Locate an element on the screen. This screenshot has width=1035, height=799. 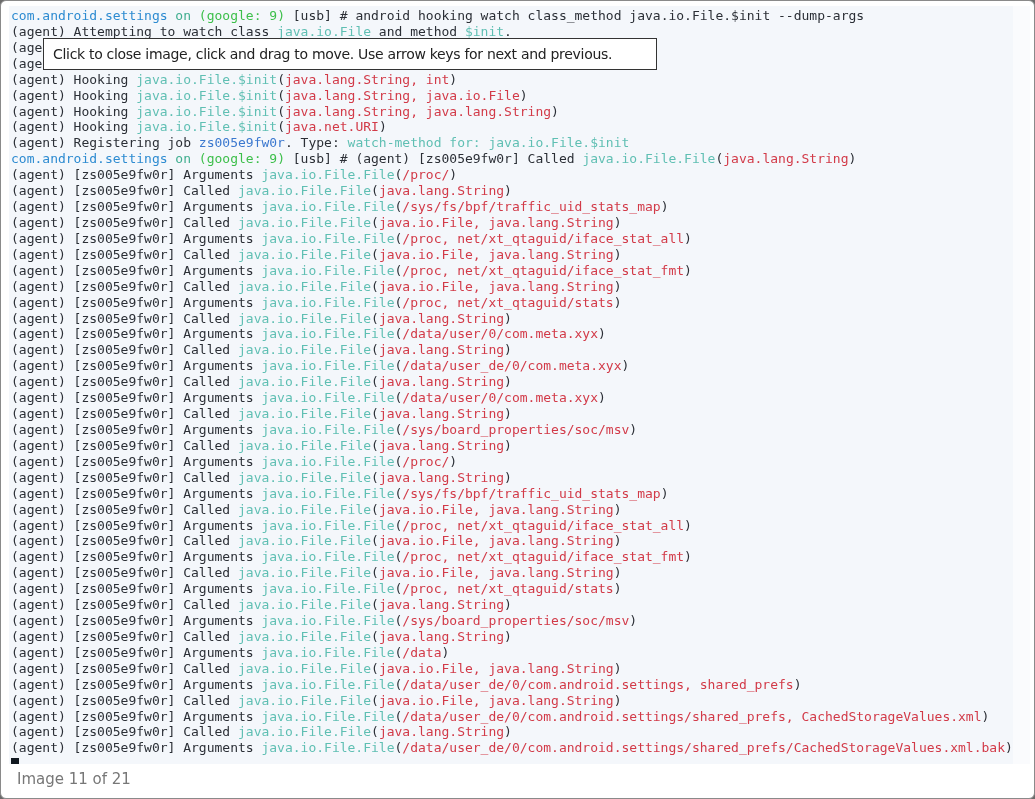
image-counter: Image 11 of 21 is located at coordinates (74, 778).